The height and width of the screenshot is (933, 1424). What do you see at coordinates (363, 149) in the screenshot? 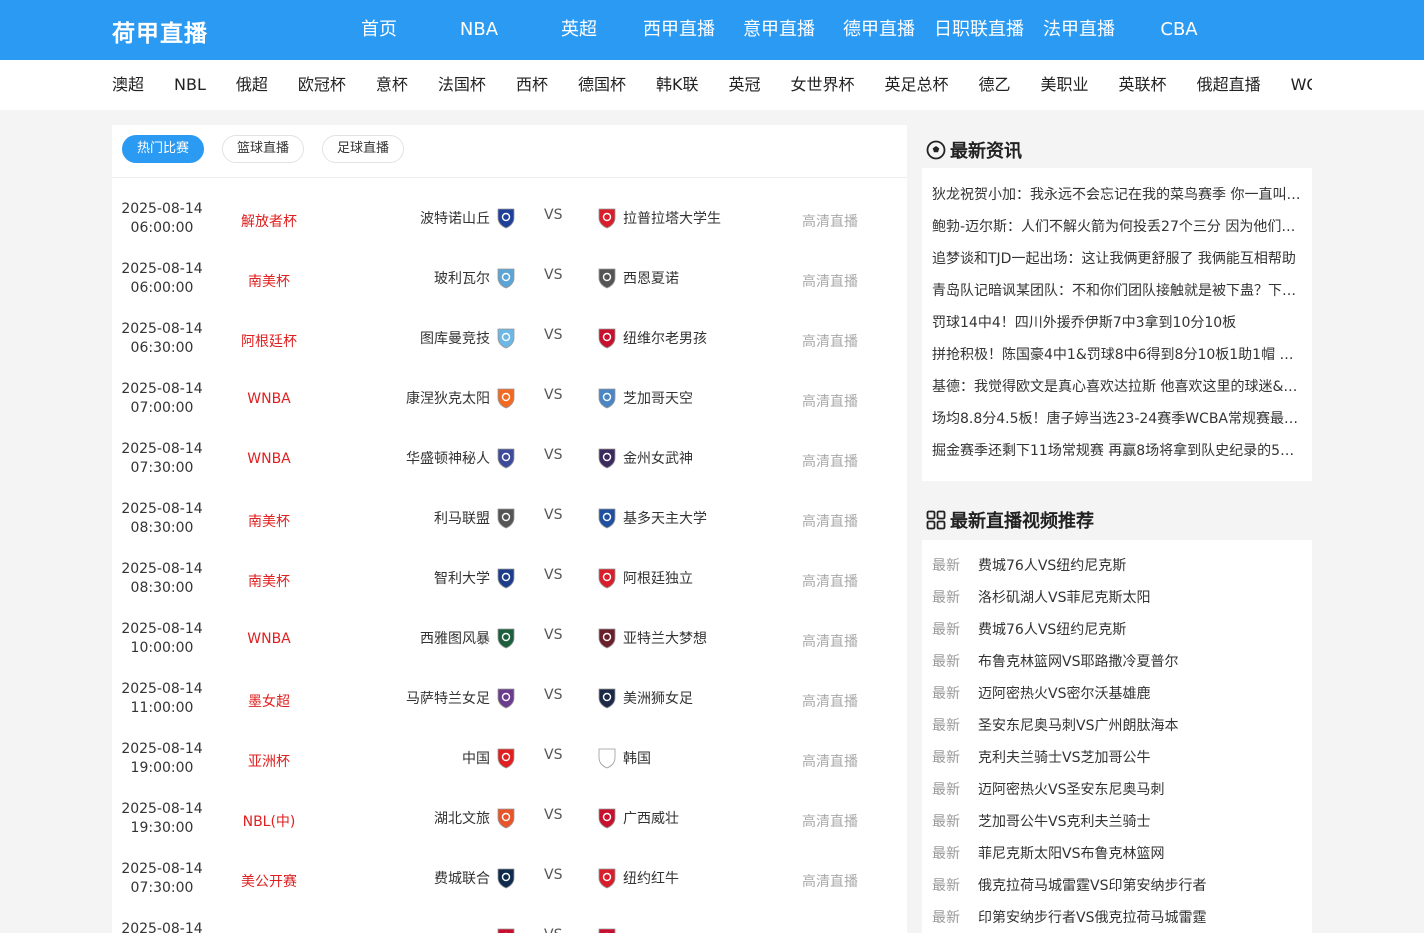
I see `tab-football-live: 足球直播` at bounding box center [363, 149].